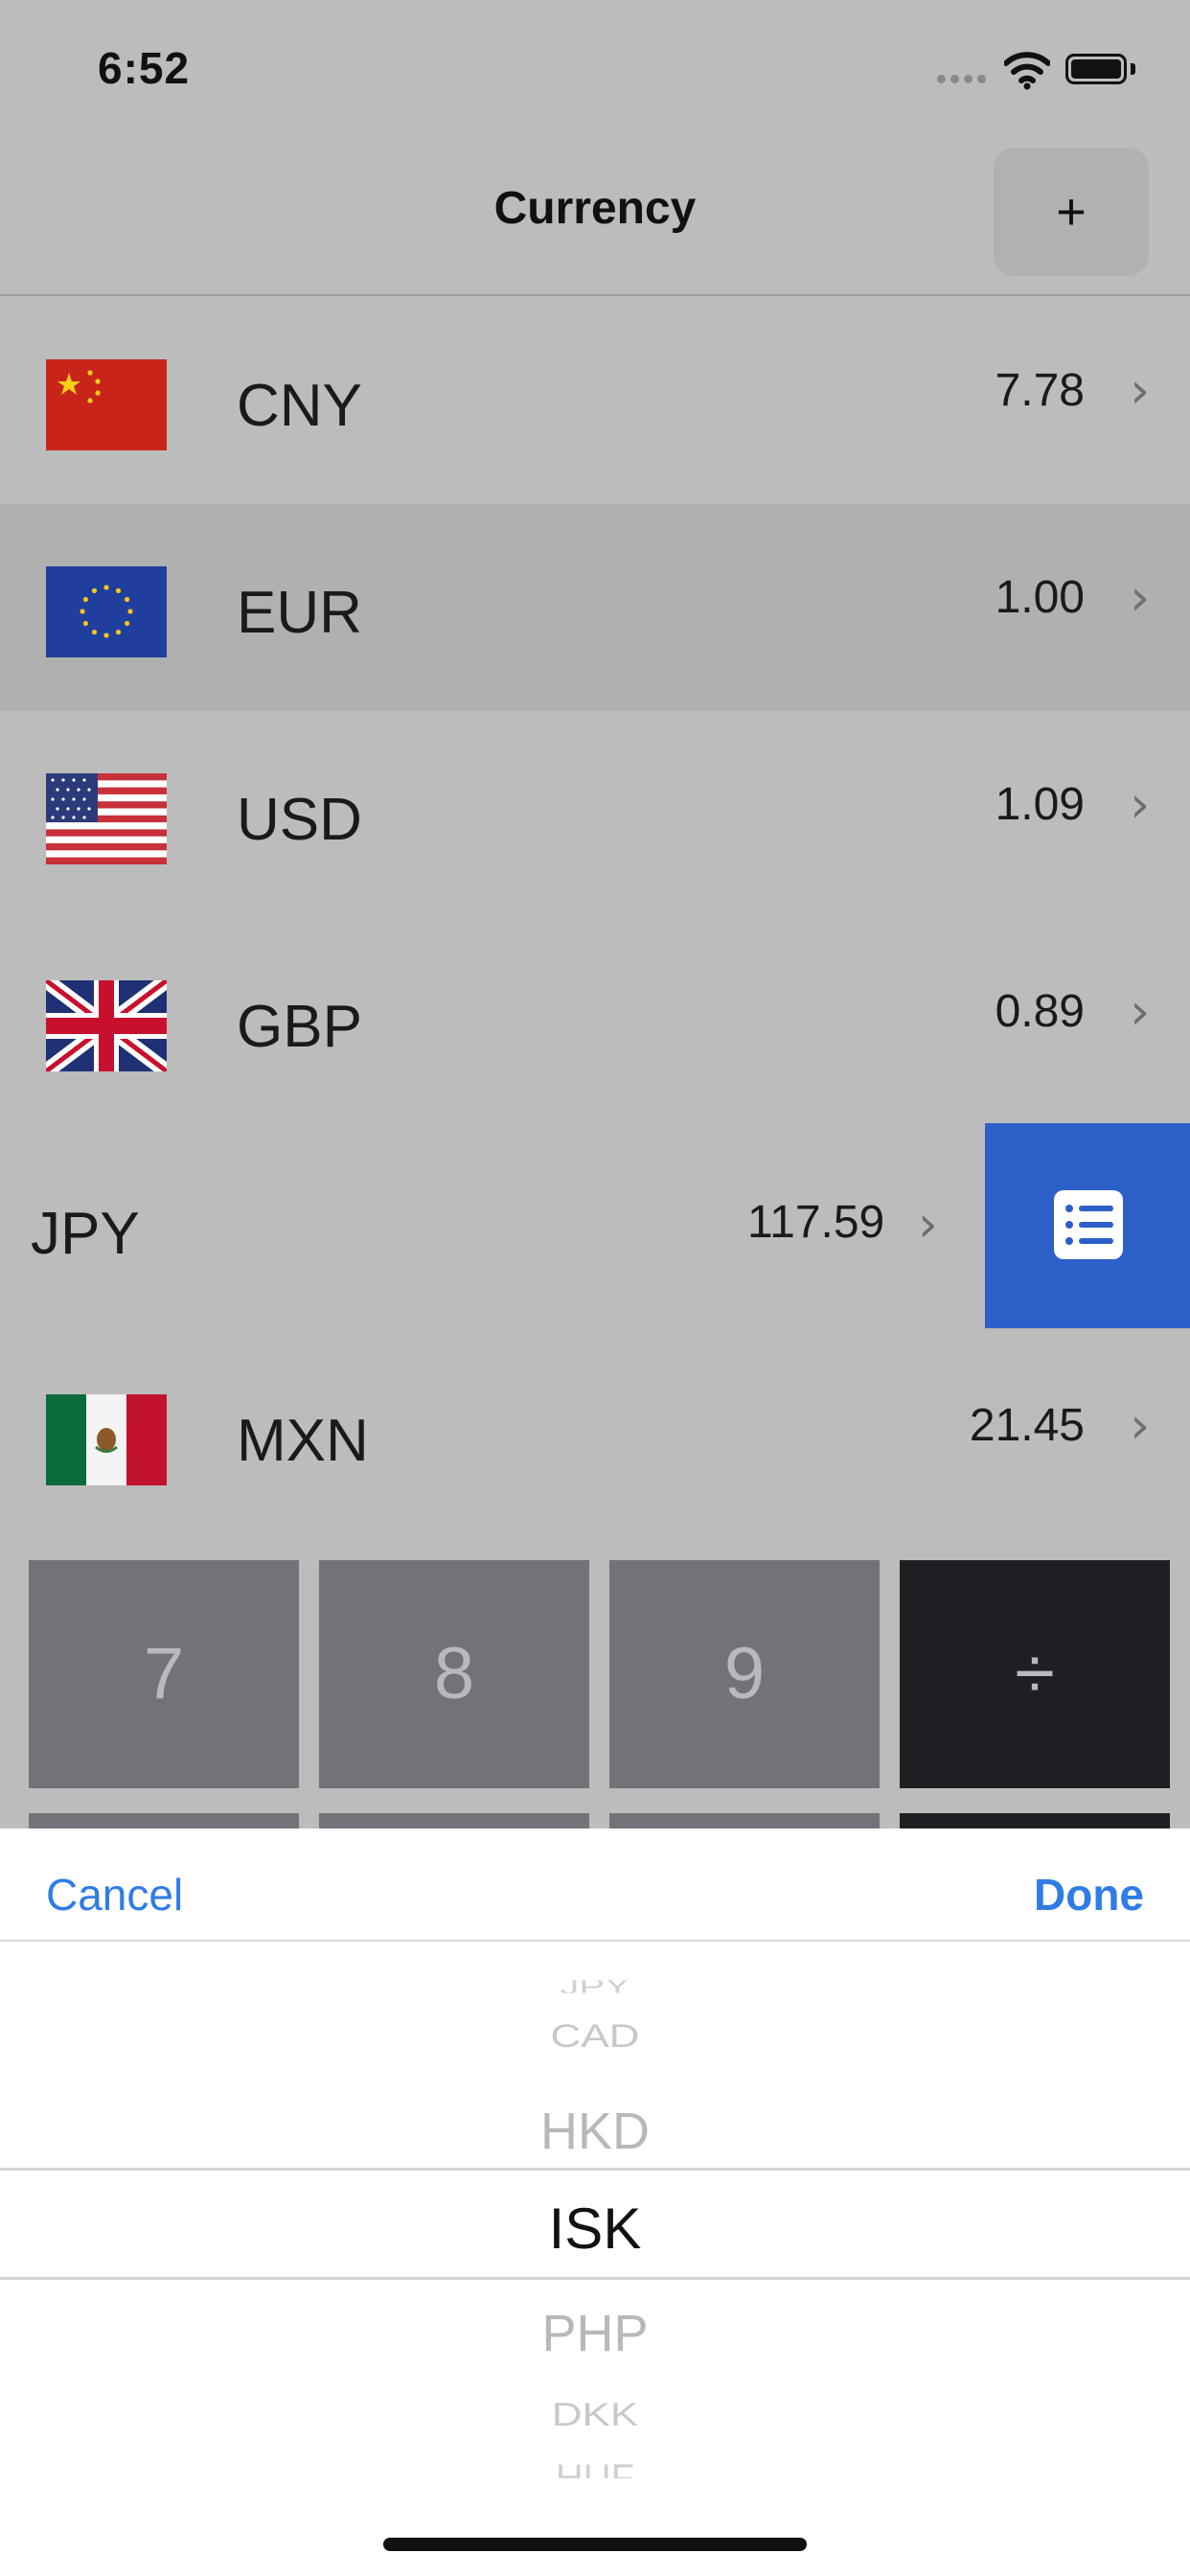  I want to click on add-currency-button: +, so click(1071, 212).